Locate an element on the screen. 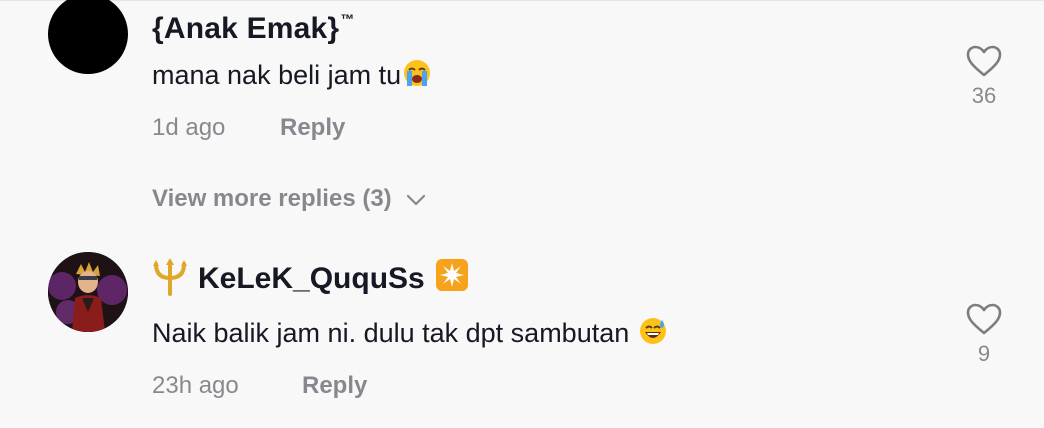 This screenshot has height=428, width=1044. comment-timestamp: 1d ago is located at coordinates (189, 127).